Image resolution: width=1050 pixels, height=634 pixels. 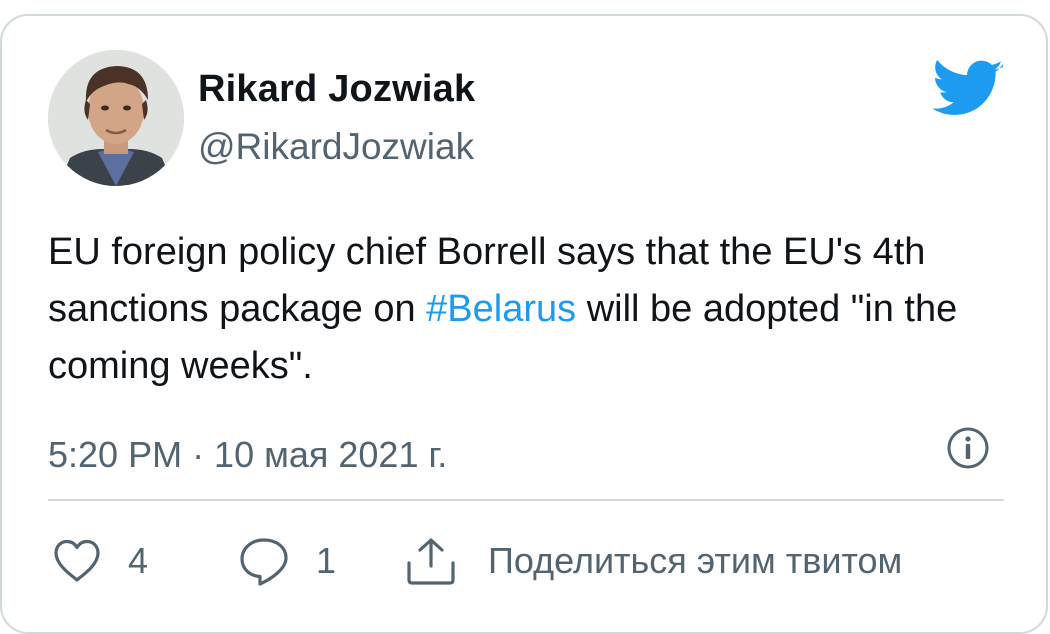 What do you see at coordinates (968, 448) in the screenshot?
I see `info-icon` at bounding box center [968, 448].